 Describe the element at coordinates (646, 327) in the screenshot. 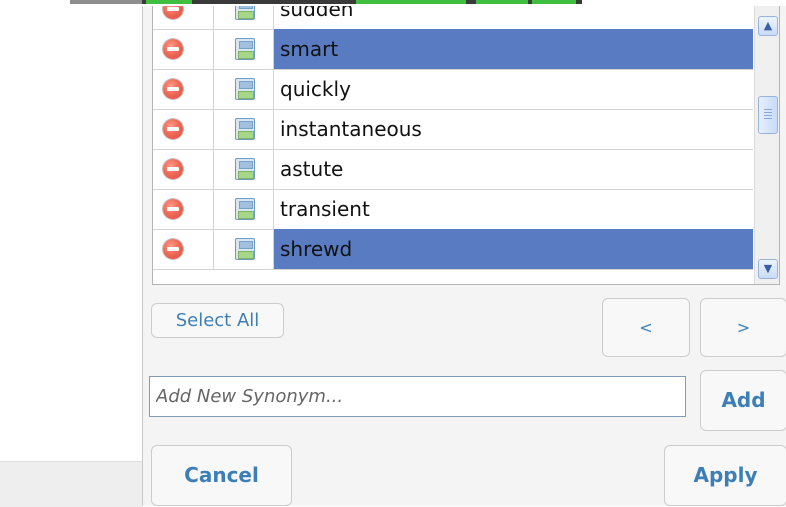

I see `previous-page-button: <` at that location.